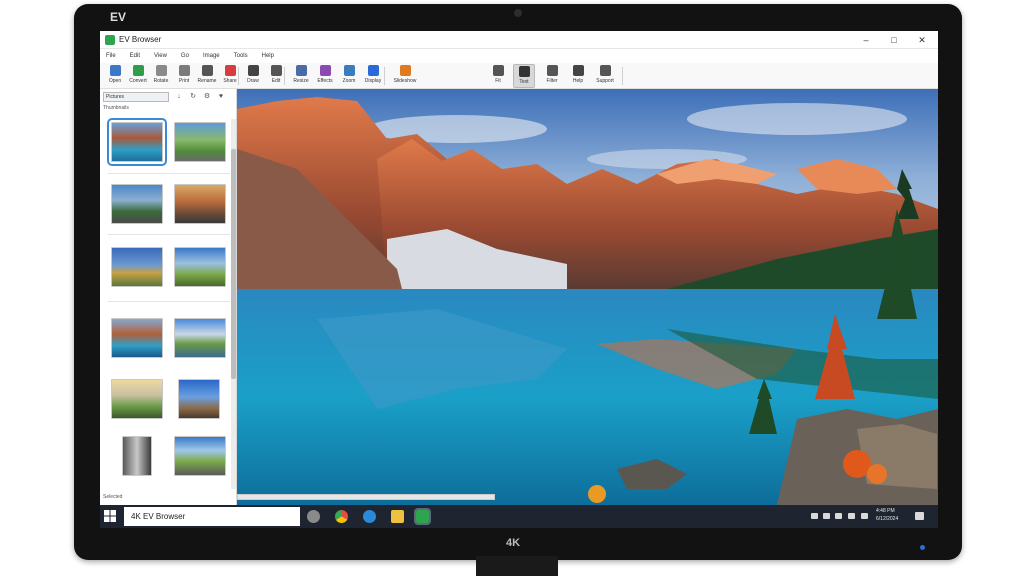 The image size is (1024, 576). Describe the element at coordinates (230, 70) in the screenshot. I see `info-icon` at that location.